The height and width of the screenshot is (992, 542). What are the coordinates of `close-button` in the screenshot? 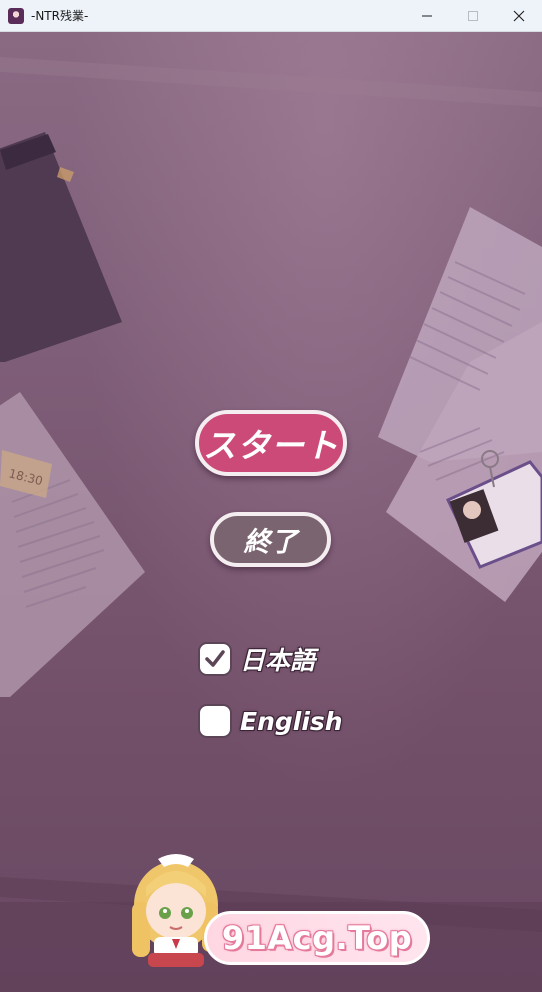 It's located at (519, 15).